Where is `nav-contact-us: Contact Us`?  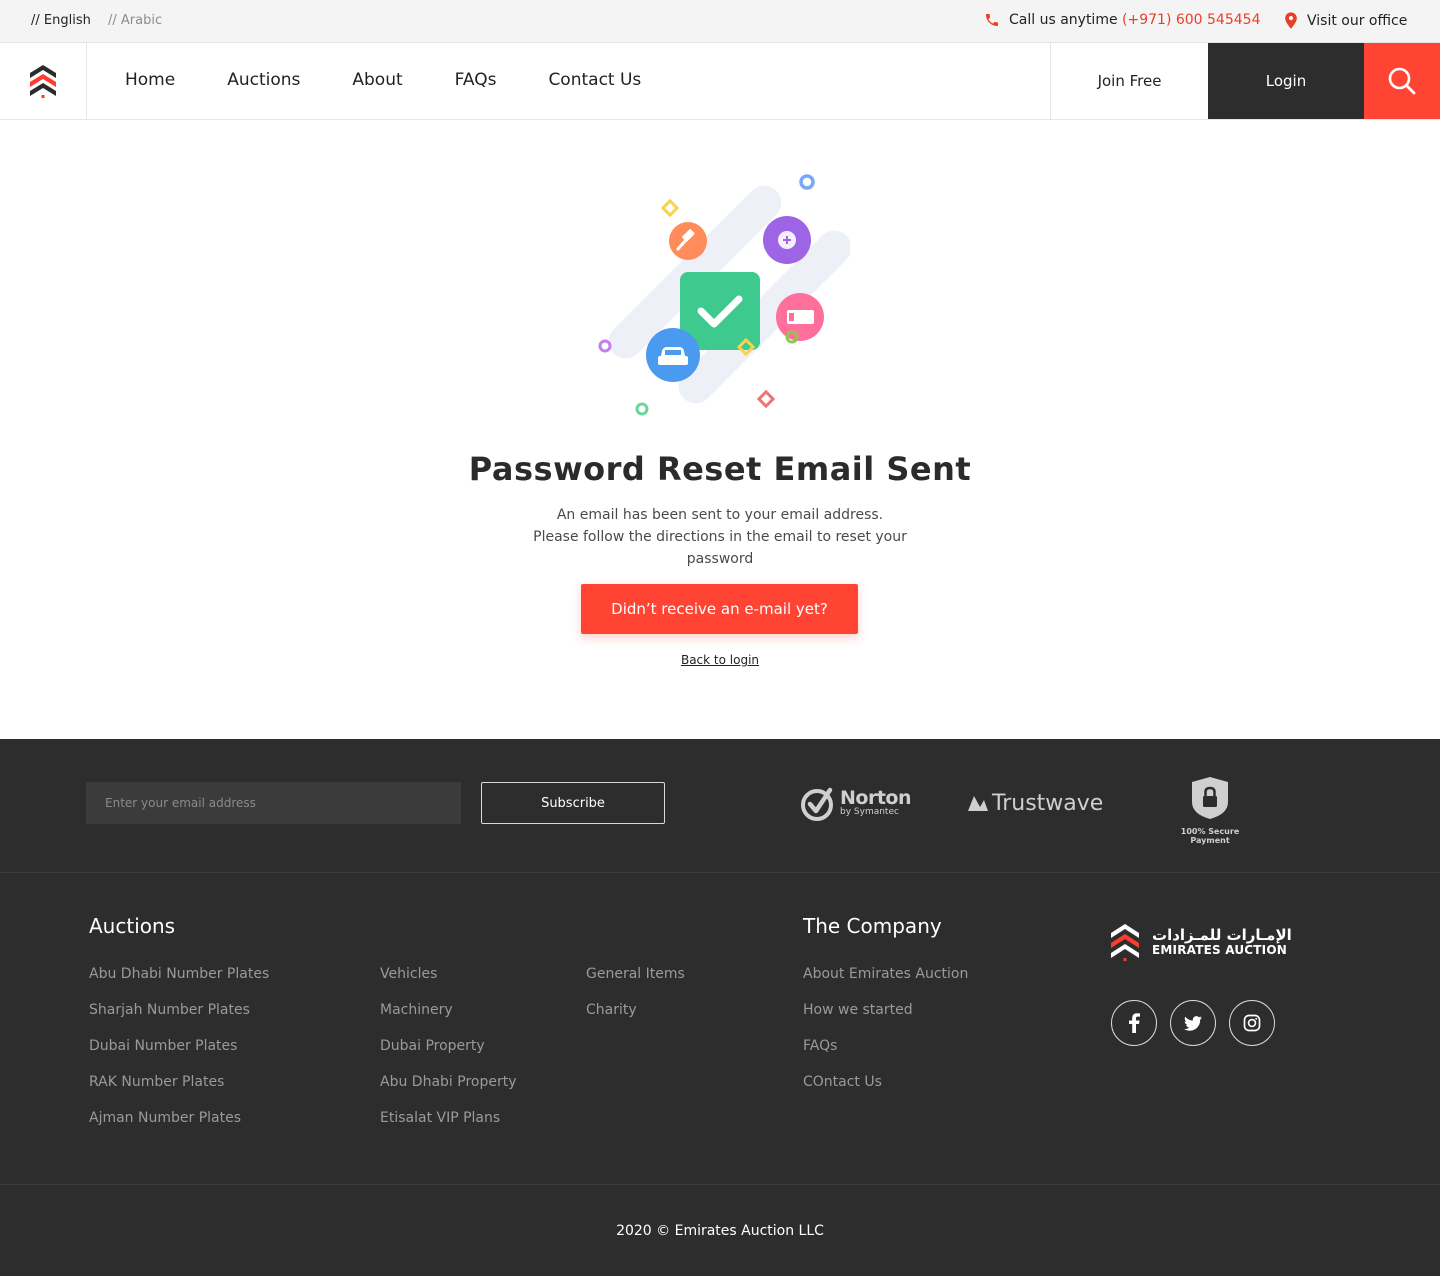 nav-contact-us: Contact Us is located at coordinates (594, 80).